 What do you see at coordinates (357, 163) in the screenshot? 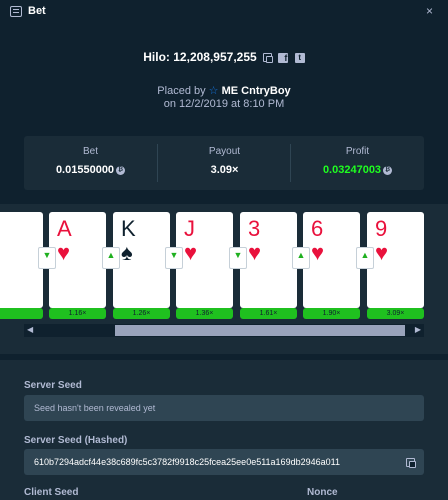
I see `profit-stat: Profit 0.03247003 ₿` at bounding box center [357, 163].